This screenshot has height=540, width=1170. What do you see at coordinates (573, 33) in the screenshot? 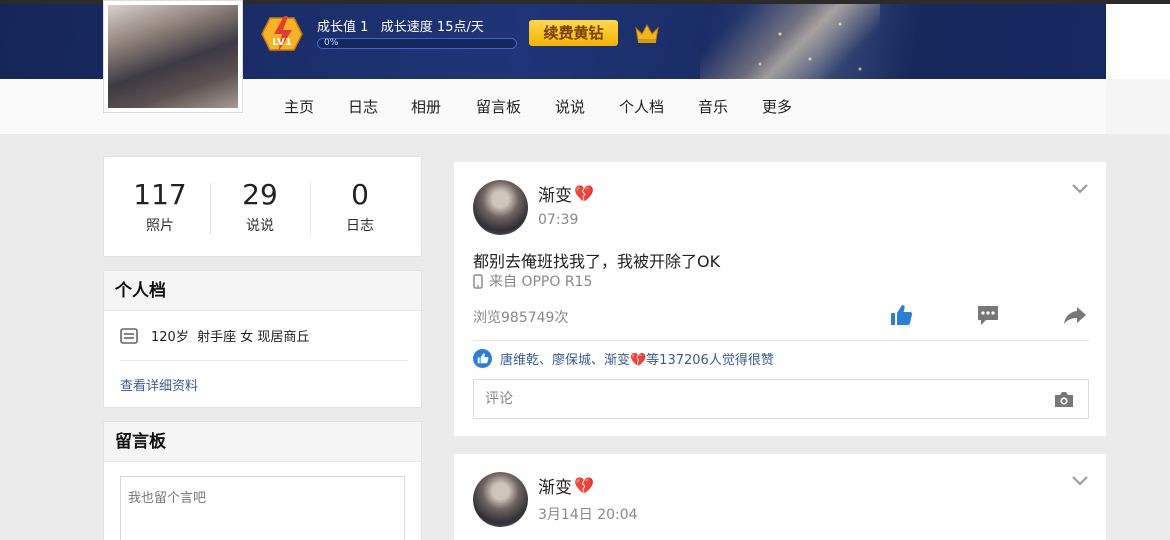
I see `renew-vip-button: 续费黄钻` at bounding box center [573, 33].